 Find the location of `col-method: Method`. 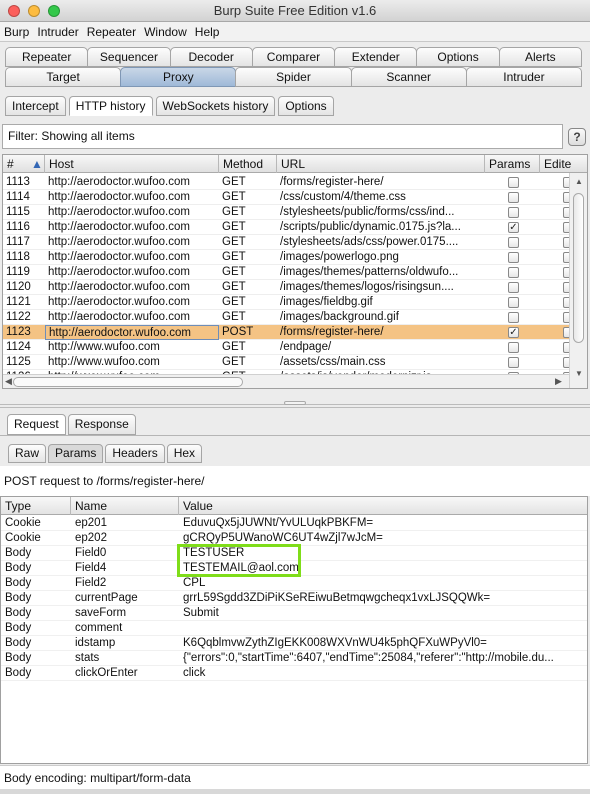

col-method: Method is located at coordinates (248, 164).